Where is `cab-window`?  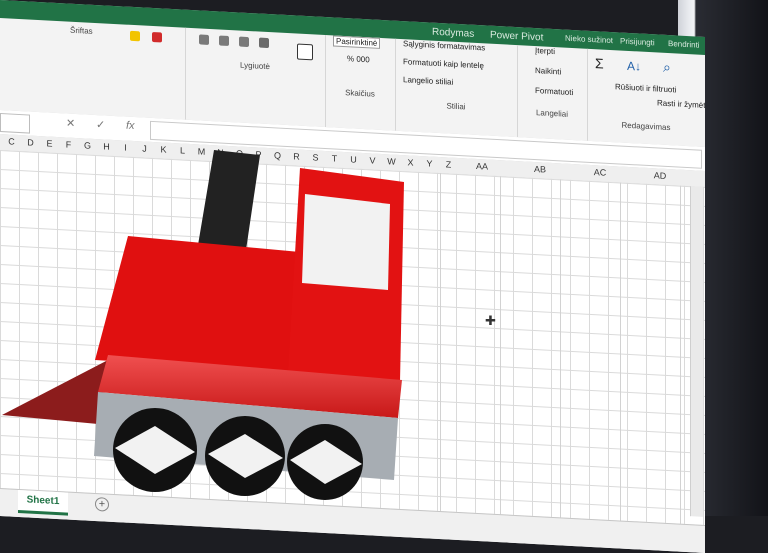 cab-window is located at coordinates (346, 242).